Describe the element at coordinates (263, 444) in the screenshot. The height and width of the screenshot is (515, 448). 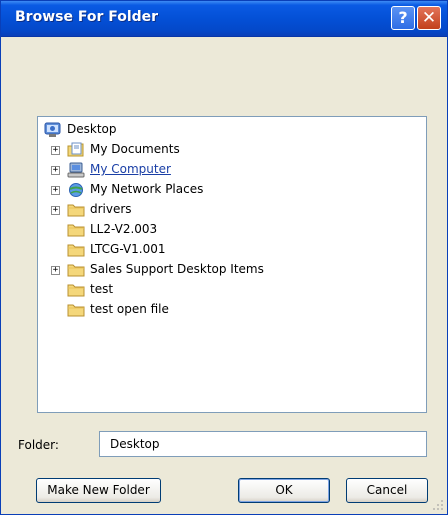
I see `folder-input` at that location.